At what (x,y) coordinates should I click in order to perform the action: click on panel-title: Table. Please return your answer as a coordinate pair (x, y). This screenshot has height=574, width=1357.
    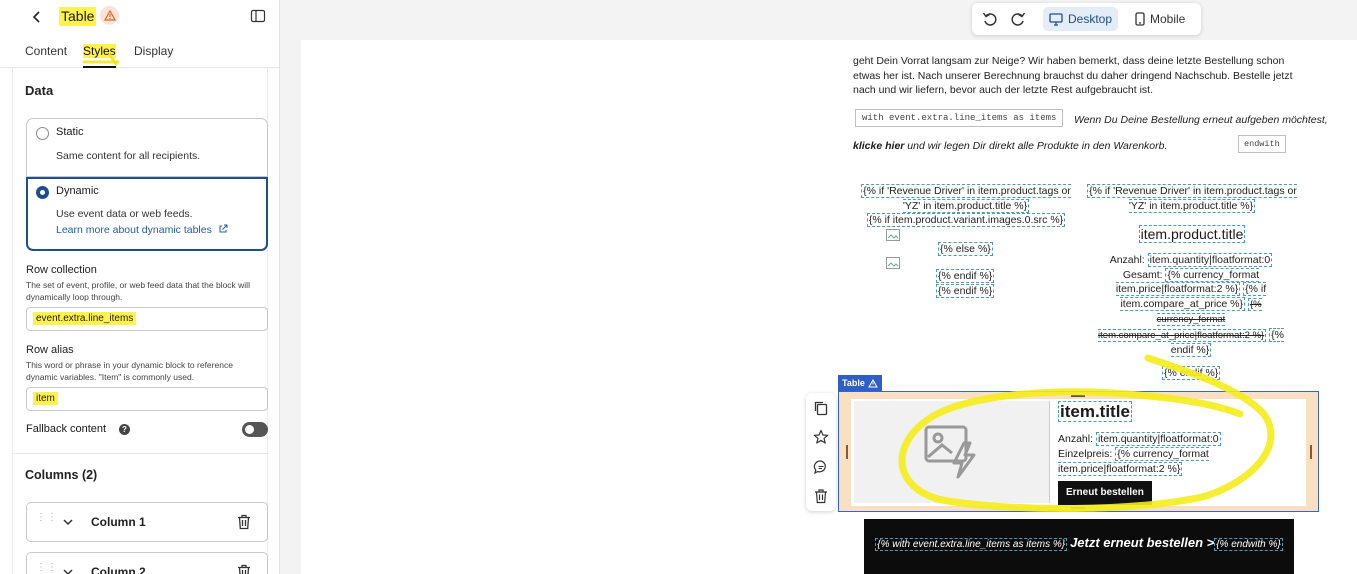
    Looking at the image, I should click on (78, 16).